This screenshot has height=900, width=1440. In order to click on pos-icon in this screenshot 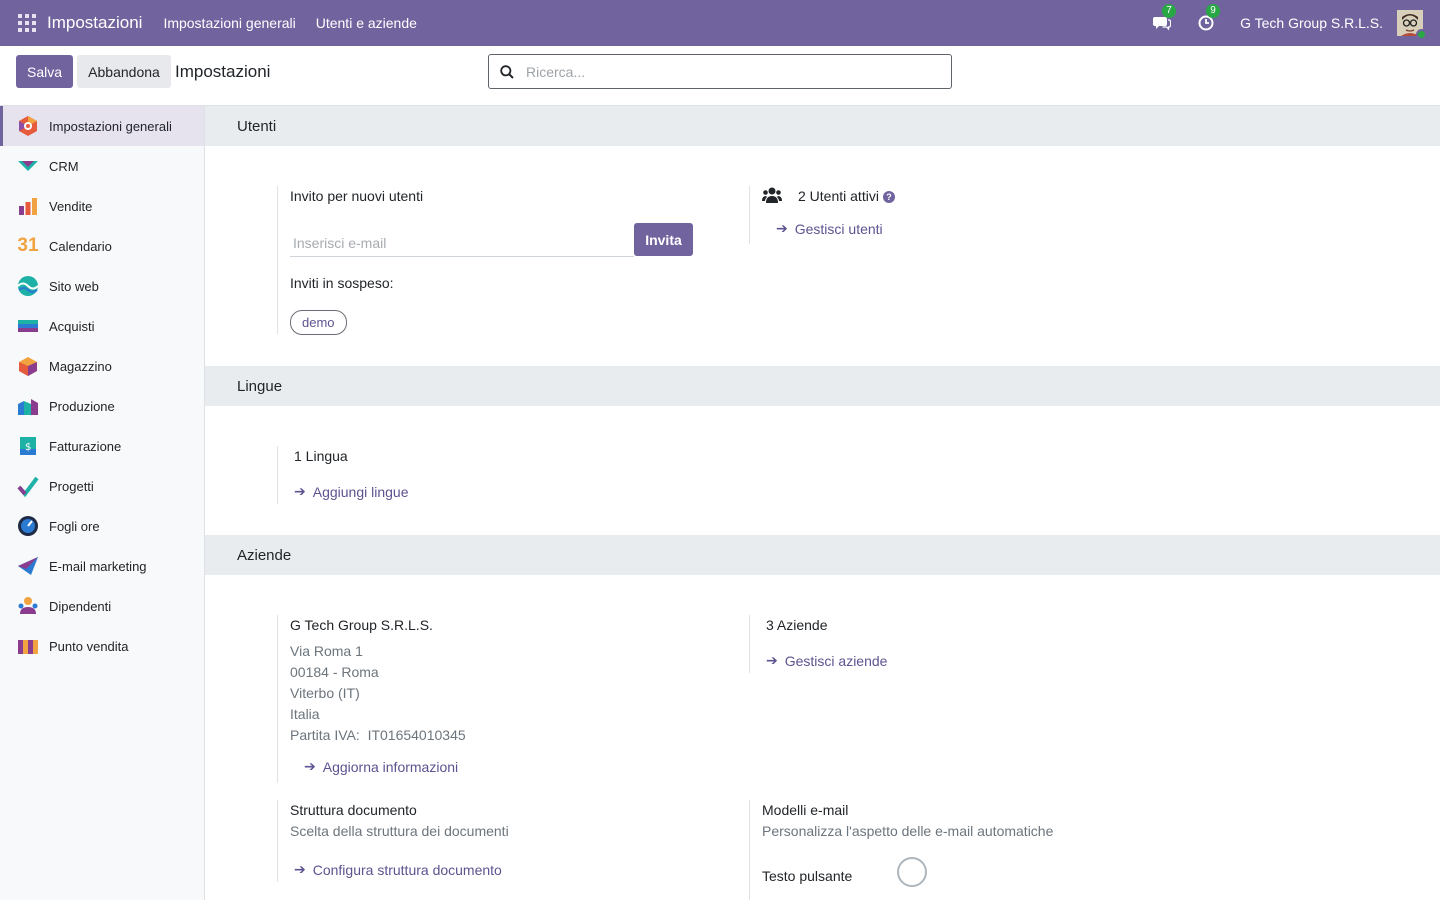, I will do `click(28, 646)`.